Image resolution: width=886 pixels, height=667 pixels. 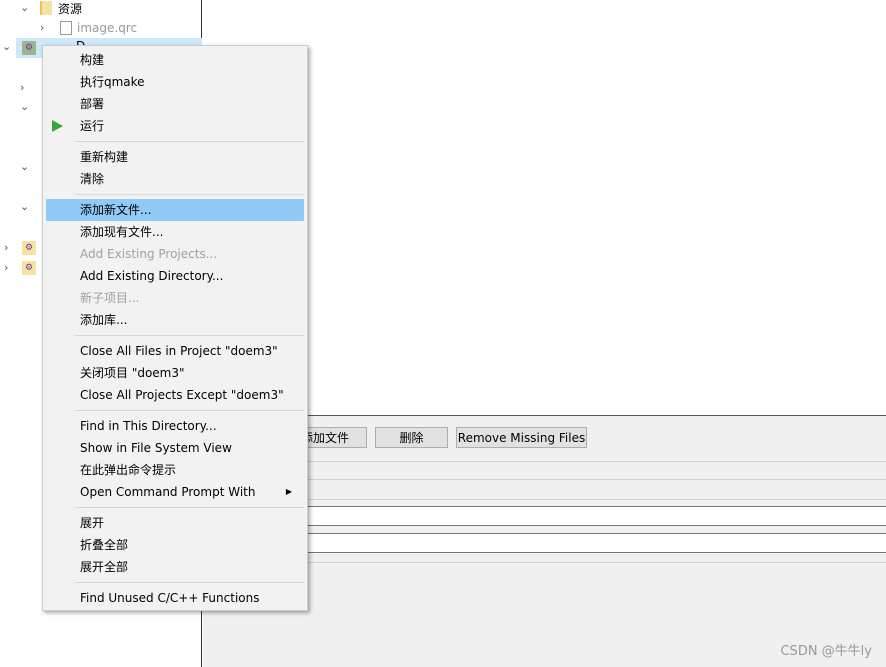 What do you see at coordinates (46, 8) in the screenshot?
I see `folder-lock-icon` at bounding box center [46, 8].